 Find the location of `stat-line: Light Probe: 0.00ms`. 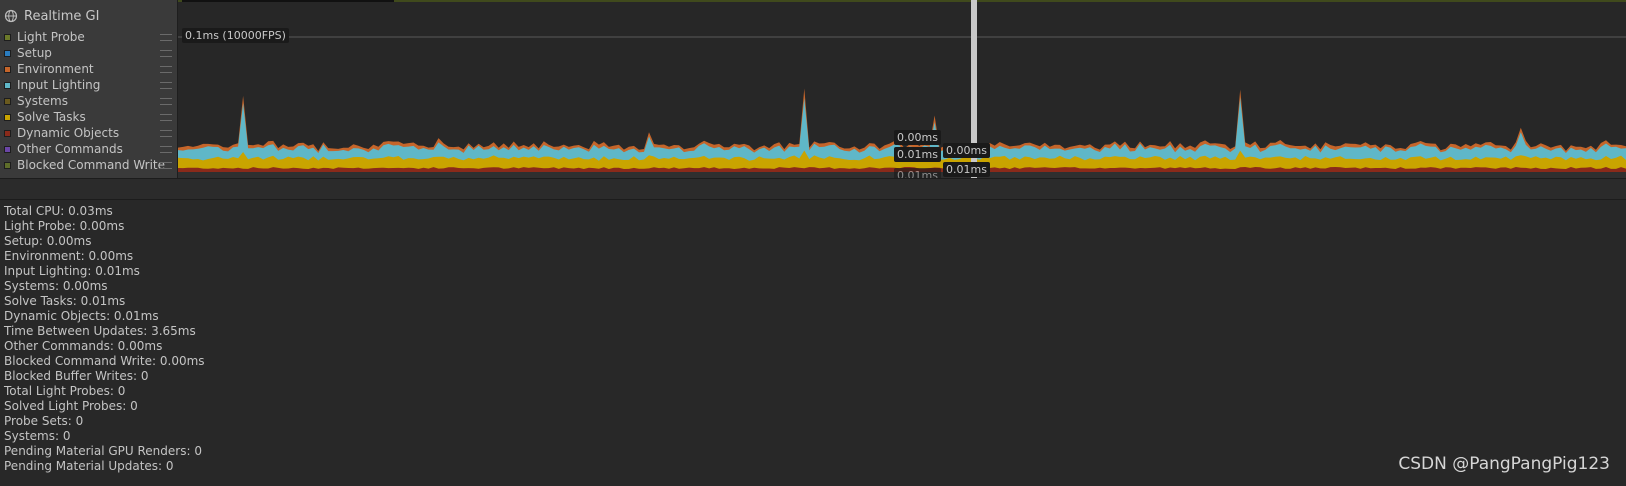

stat-line: Light Probe: 0.00ms is located at coordinates (64, 226).